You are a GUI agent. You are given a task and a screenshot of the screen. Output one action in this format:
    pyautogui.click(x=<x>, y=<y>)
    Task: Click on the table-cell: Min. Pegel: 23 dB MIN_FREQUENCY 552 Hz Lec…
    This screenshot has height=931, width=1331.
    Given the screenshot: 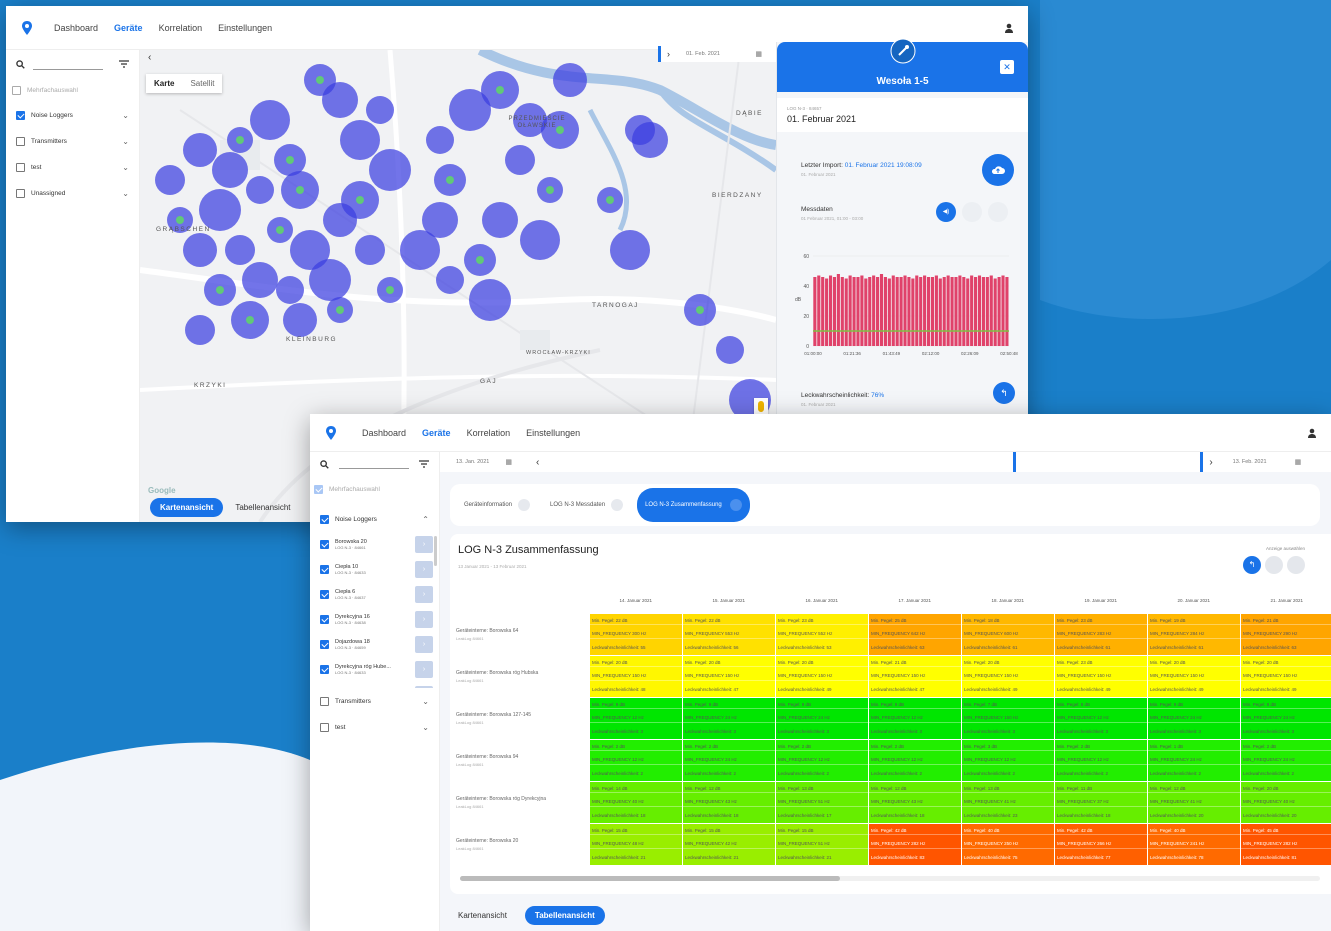 What is the action you would take?
    pyautogui.click(x=822, y=634)
    